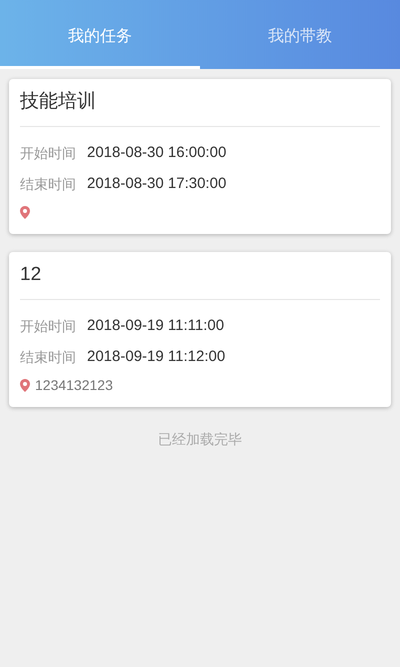  Describe the element at coordinates (31, 275) in the screenshot. I see `task-title: 12` at that location.